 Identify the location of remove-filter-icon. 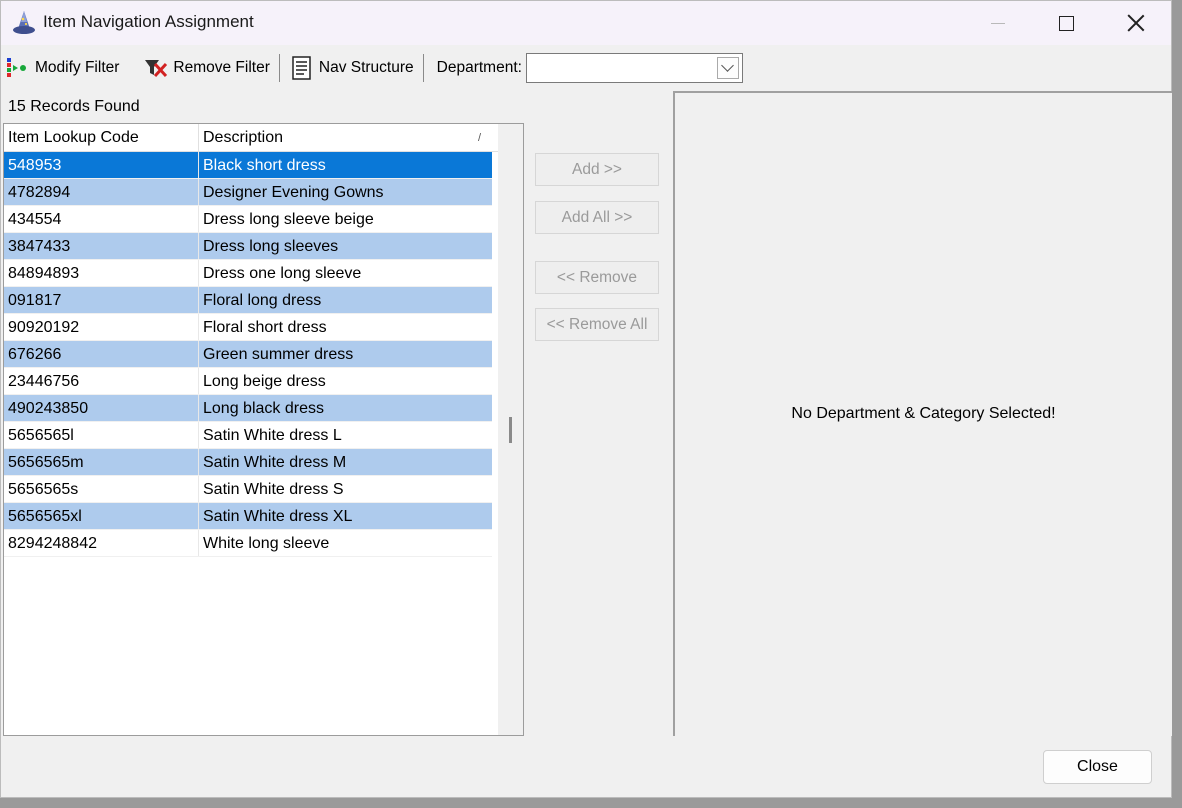
(156, 69).